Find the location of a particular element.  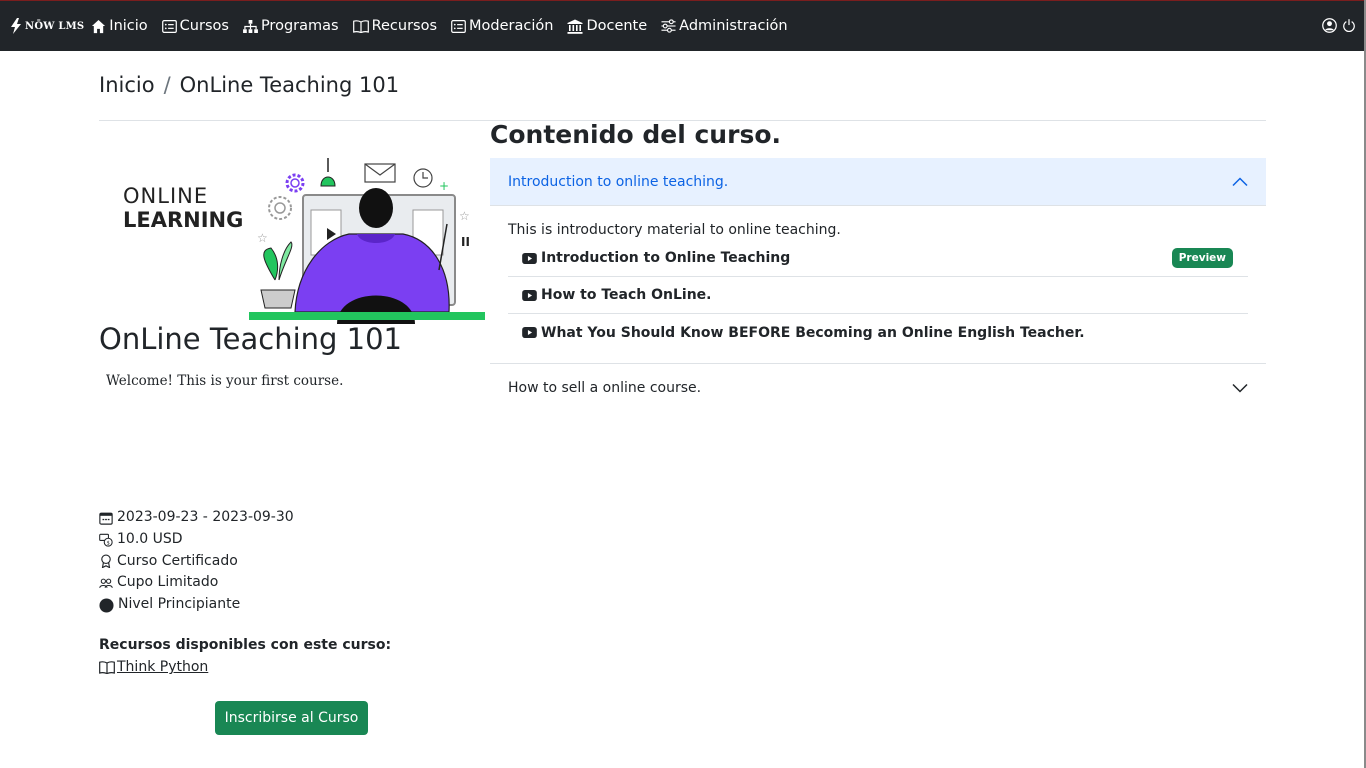

section-title: How to sell a online course. is located at coordinates (605, 387).